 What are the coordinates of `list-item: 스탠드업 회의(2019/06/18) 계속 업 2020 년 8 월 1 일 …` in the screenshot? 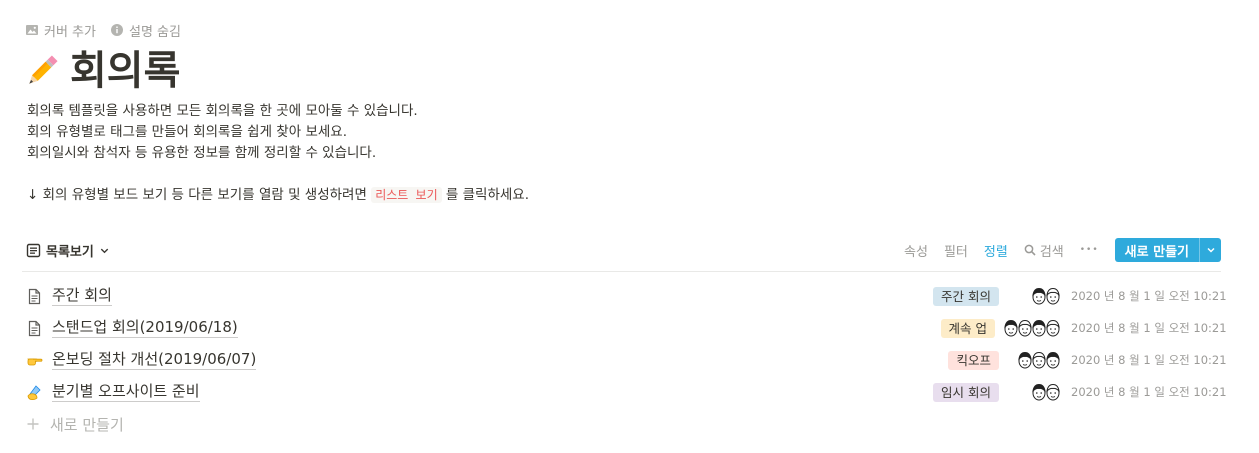 It's located at (624, 328).